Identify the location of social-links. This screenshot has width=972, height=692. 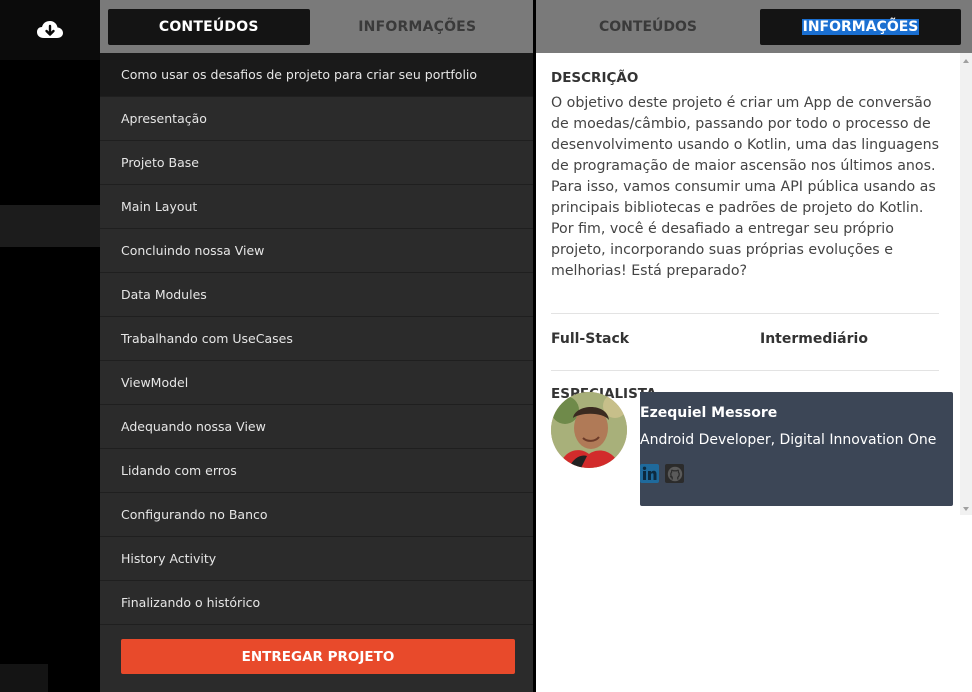
(662, 473).